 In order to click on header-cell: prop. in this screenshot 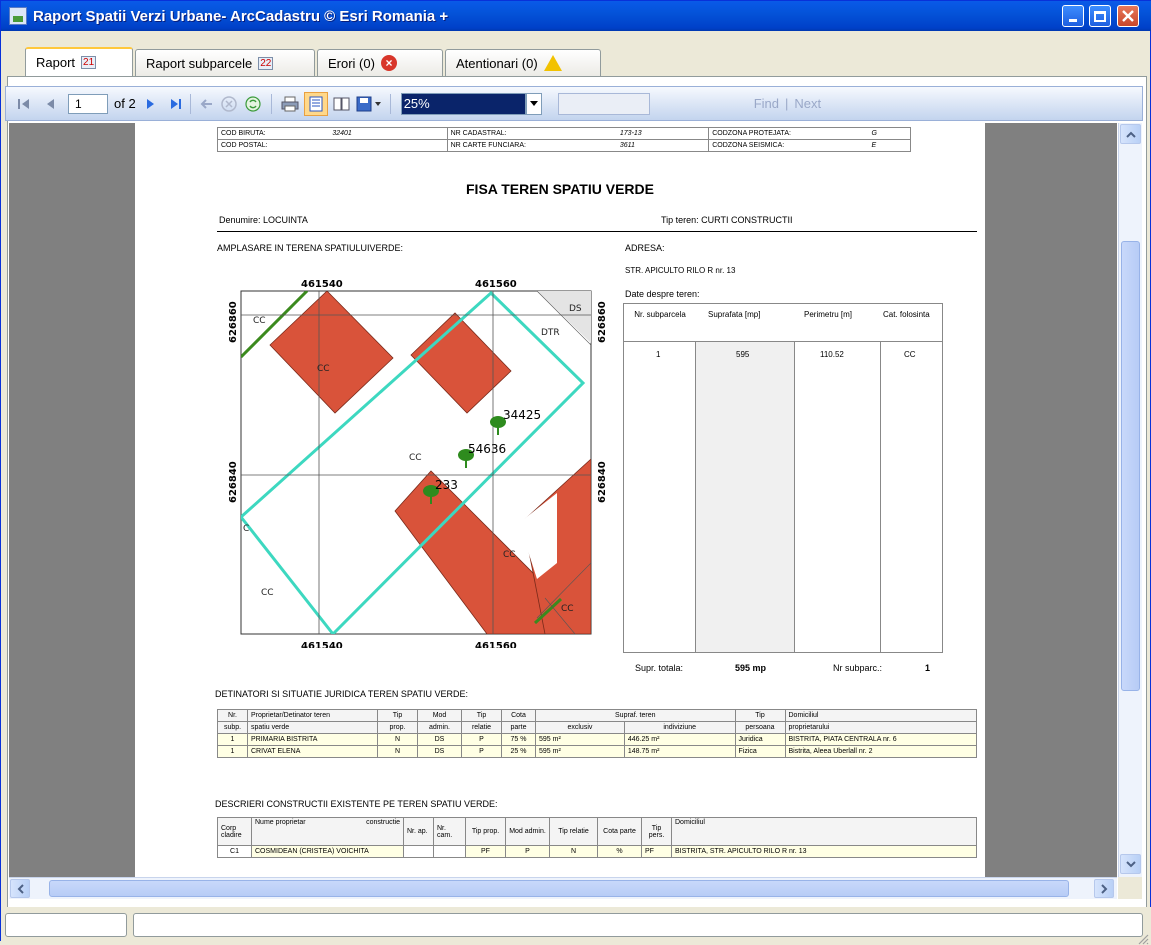, I will do `click(397, 727)`.